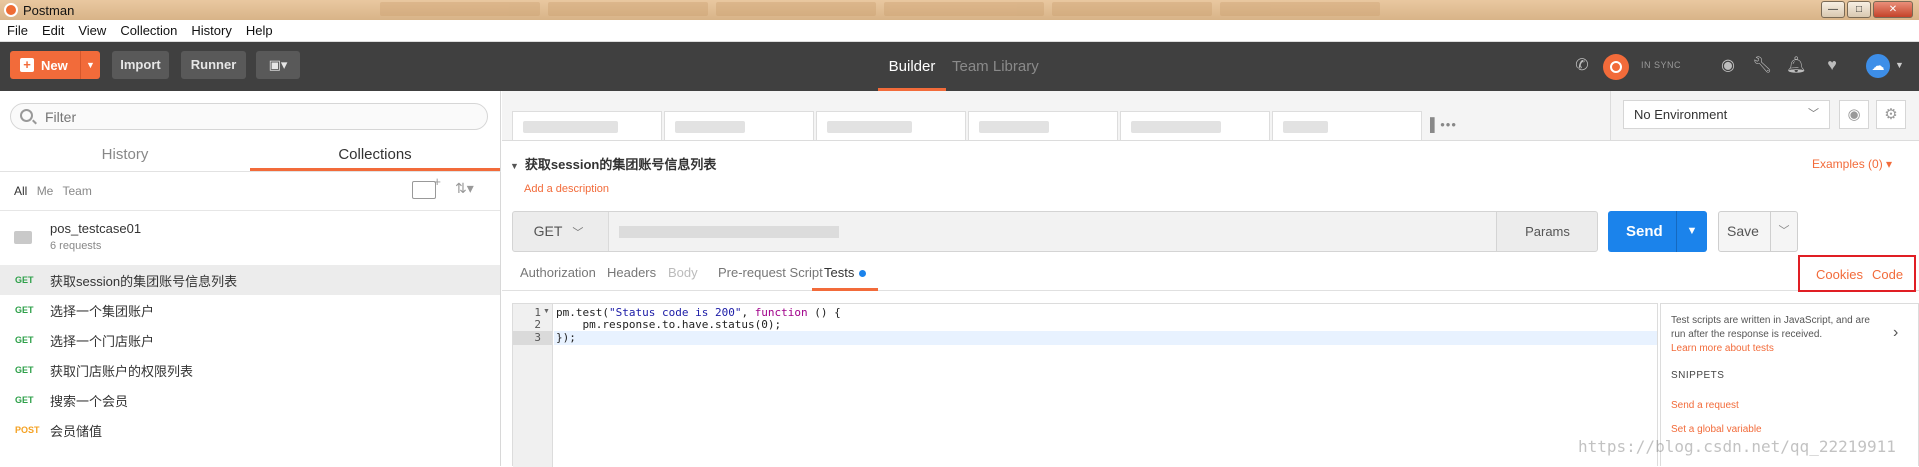 The width and height of the screenshot is (1919, 467). What do you see at coordinates (880, 9) in the screenshot?
I see `background-browser-tabs` at bounding box center [880, 9].